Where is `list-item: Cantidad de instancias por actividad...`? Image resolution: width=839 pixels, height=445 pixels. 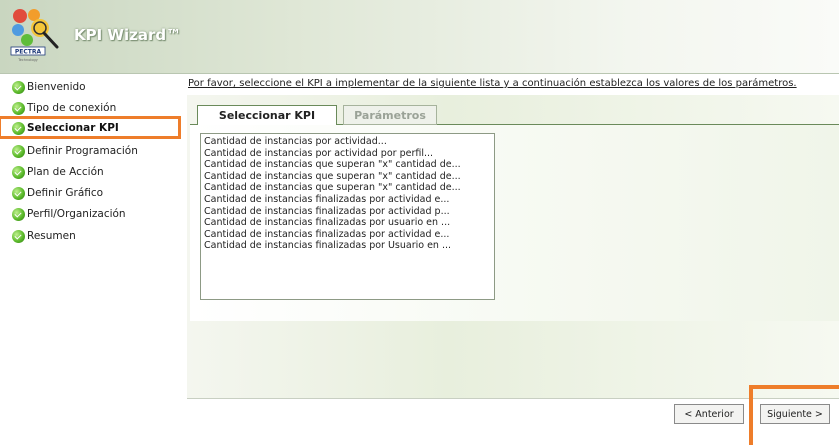 list-item: Cantidad de instancias por actividad... is located at coordinates (347, 142).